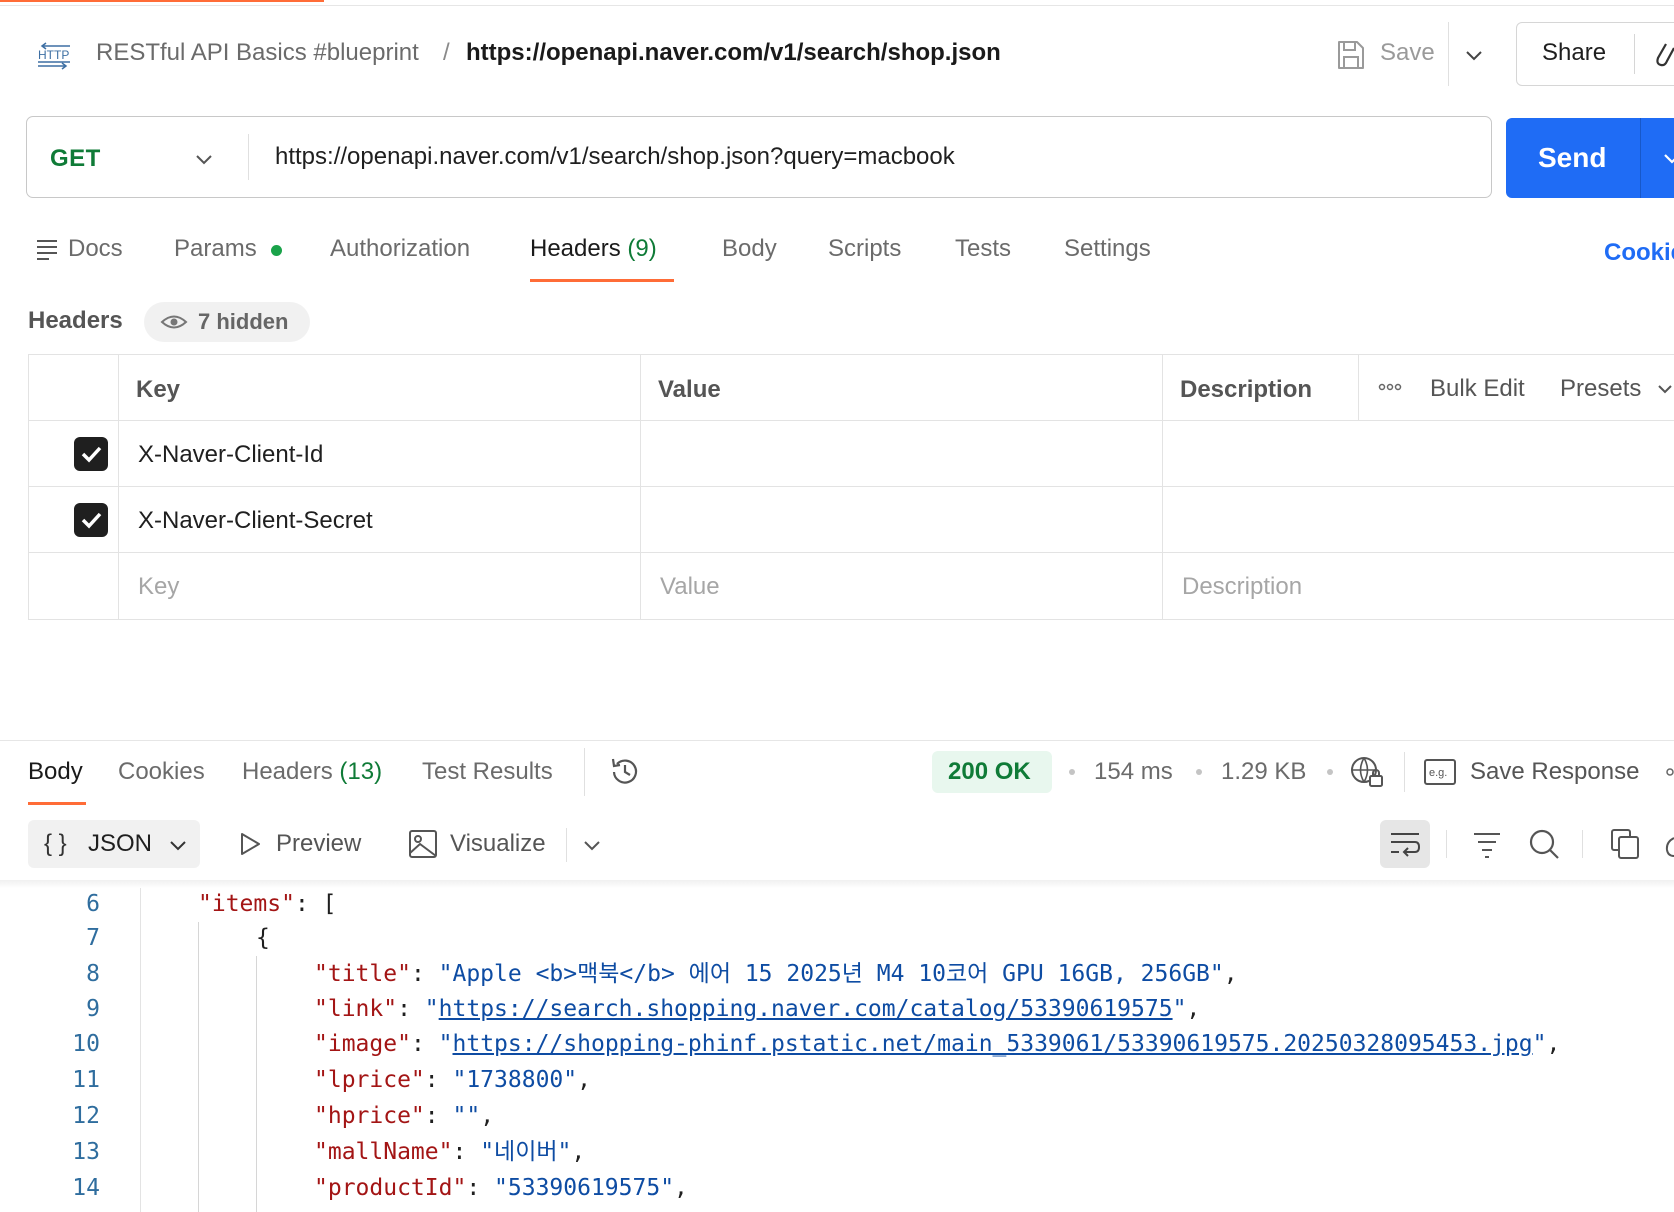 This screenshot has height=1212, width=1674. I want to click on json-key: "mallName", so click(383, 1152).